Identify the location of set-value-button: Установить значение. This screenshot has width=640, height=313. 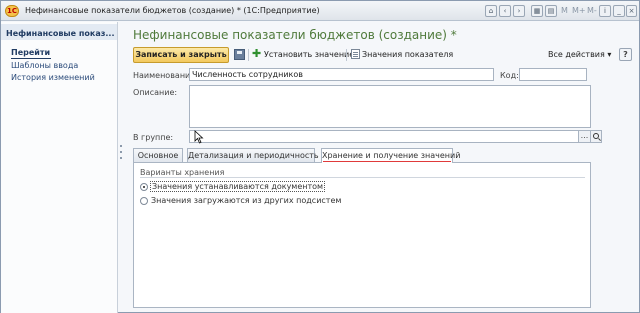
(309, 54).